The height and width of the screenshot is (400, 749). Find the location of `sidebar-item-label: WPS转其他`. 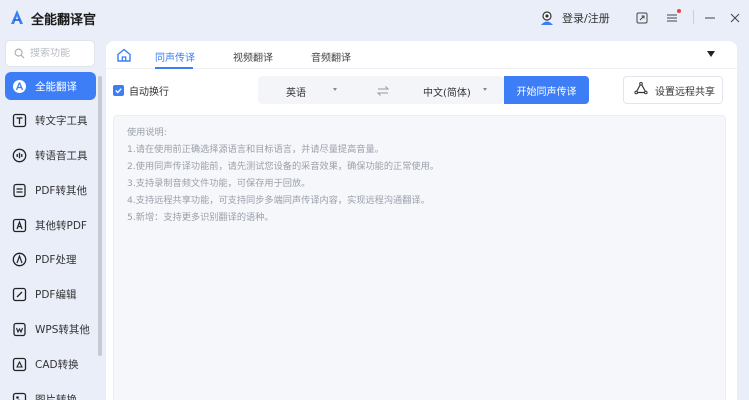

sidebar-item-label: WPS转其他 is located at coordinates (62, 330).